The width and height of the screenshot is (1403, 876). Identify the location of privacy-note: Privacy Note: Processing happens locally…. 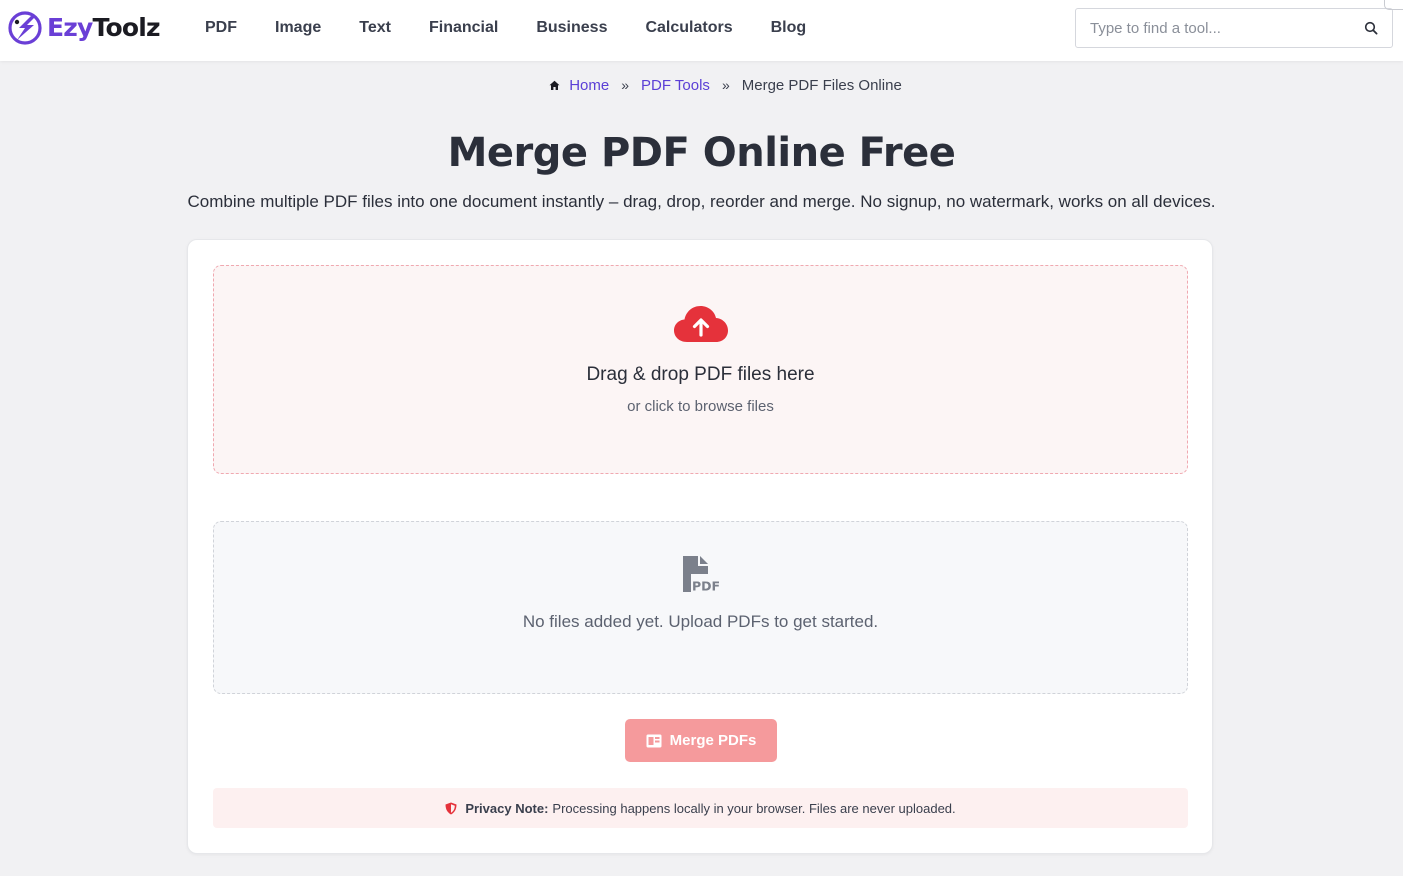
(700, 808).